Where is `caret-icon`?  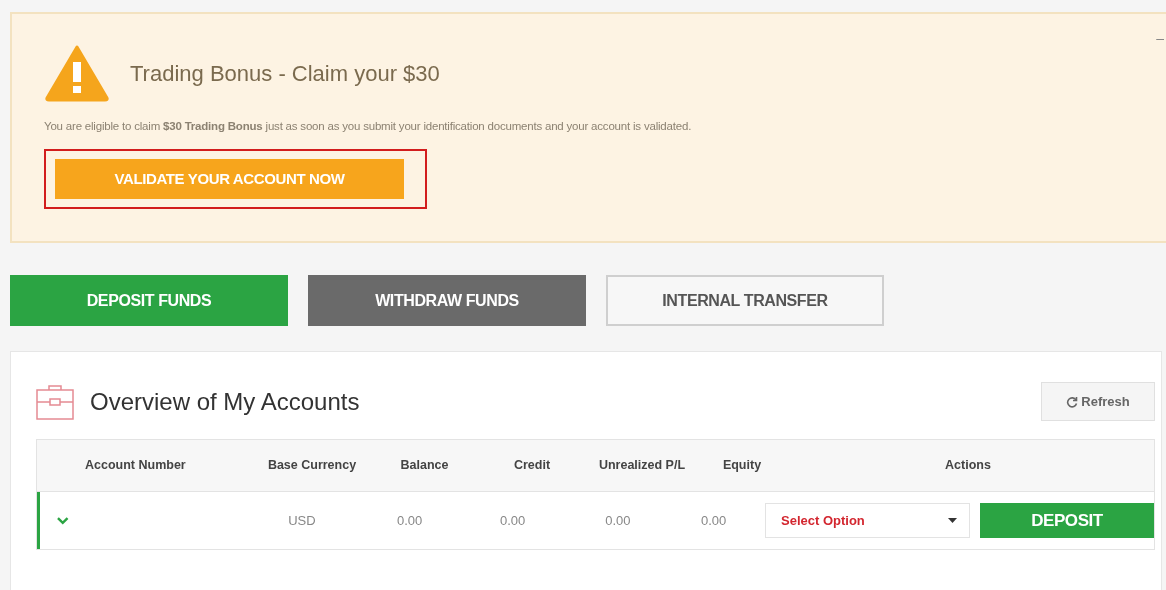
caret-icon is located at coordinates (952, 520).